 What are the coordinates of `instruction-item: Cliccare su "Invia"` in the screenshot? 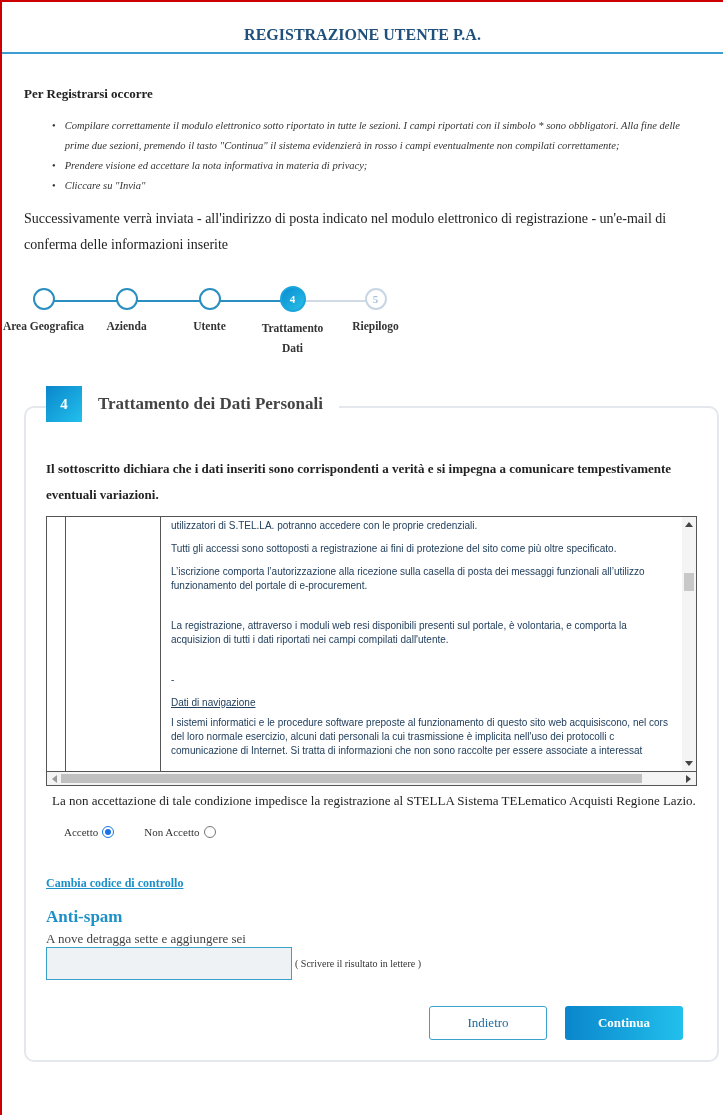 It's located at (105, 186).